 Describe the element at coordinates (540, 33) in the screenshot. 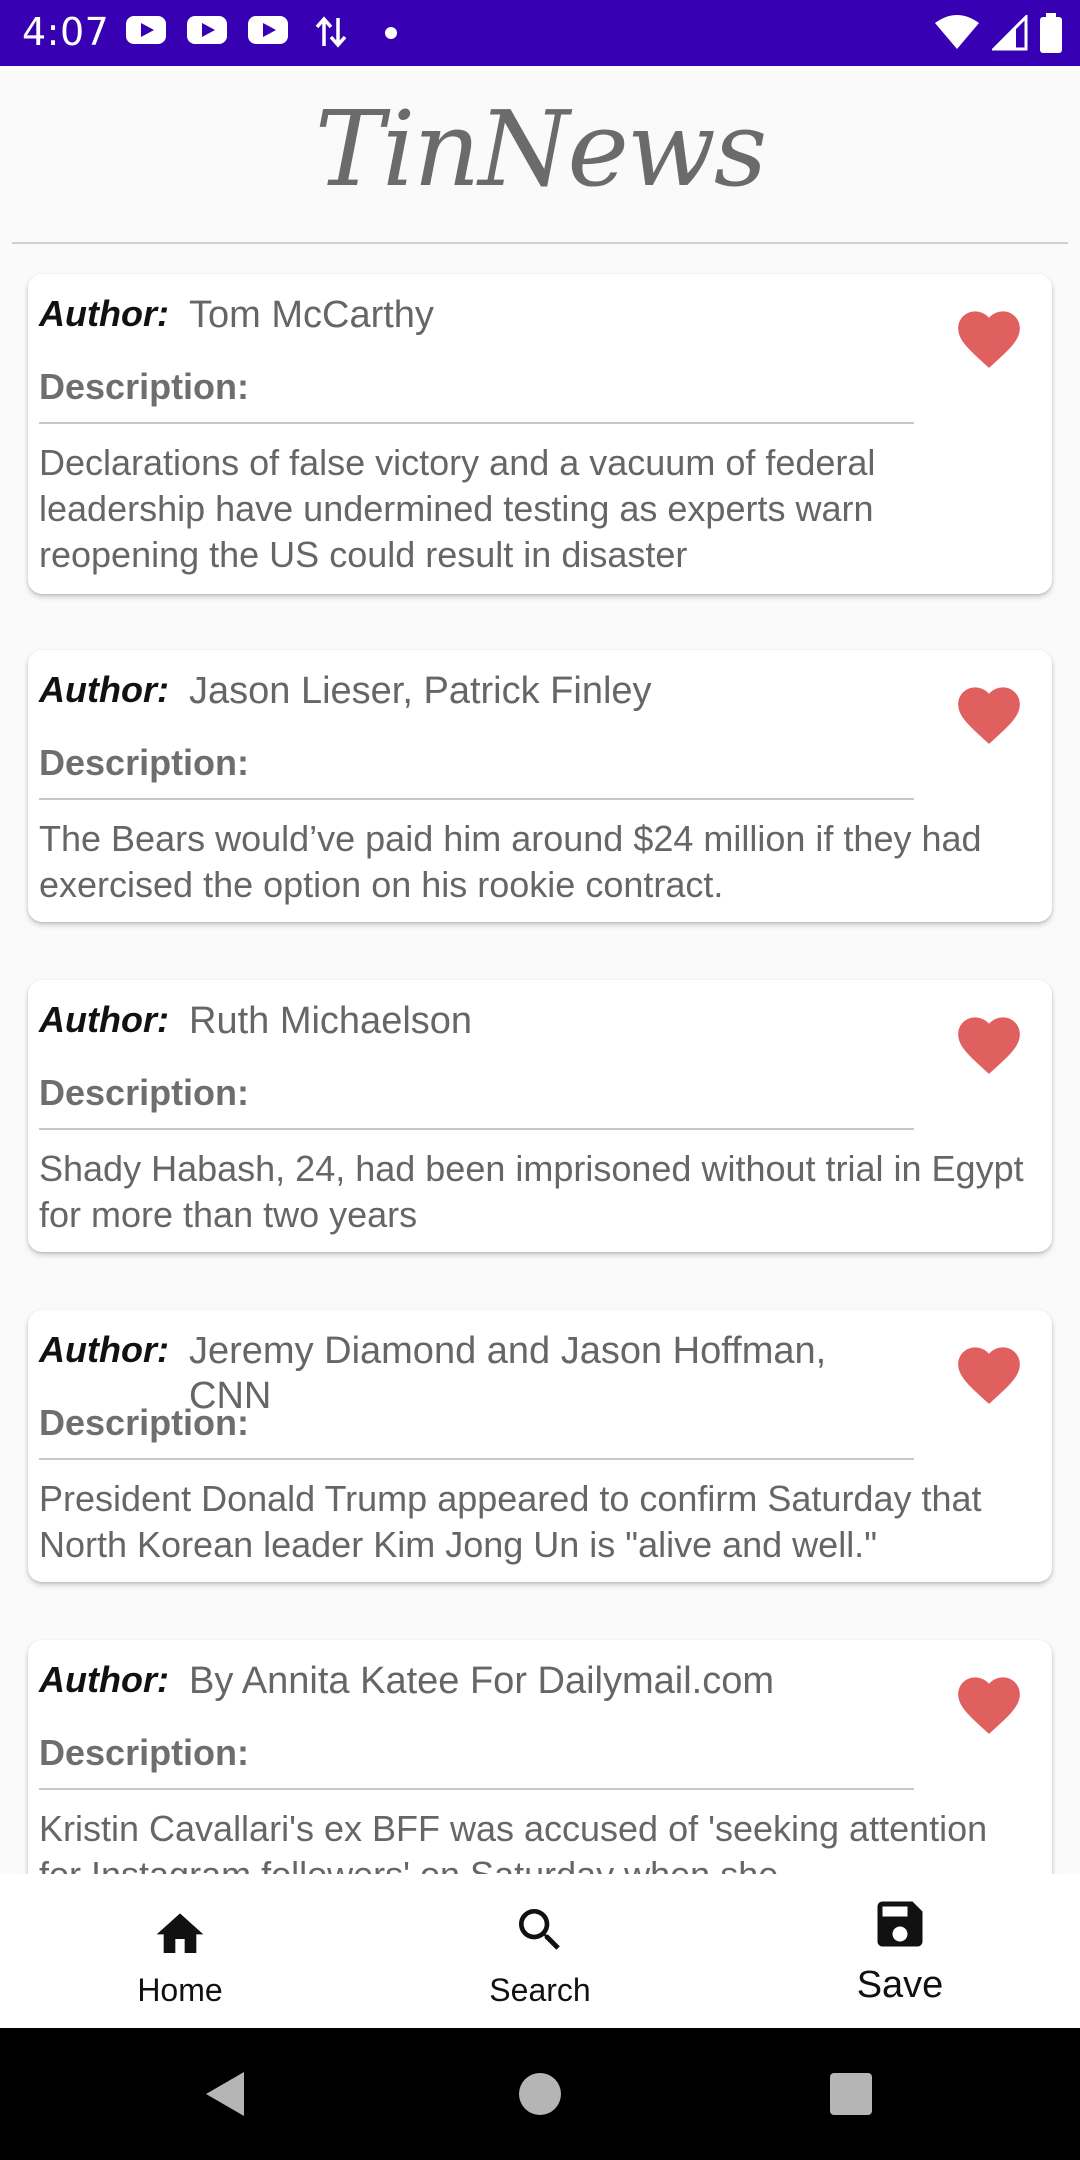

I see `status-bar: 4:07` at that location.